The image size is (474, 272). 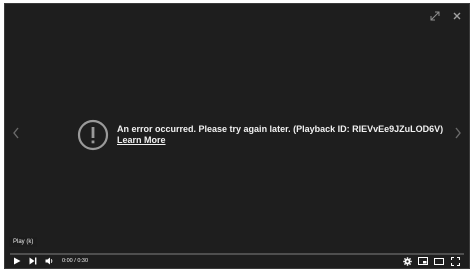 What do you see at coordinates (17, 261) in the screenshot?
I see `play-icon` at bounding box center [17, 261].